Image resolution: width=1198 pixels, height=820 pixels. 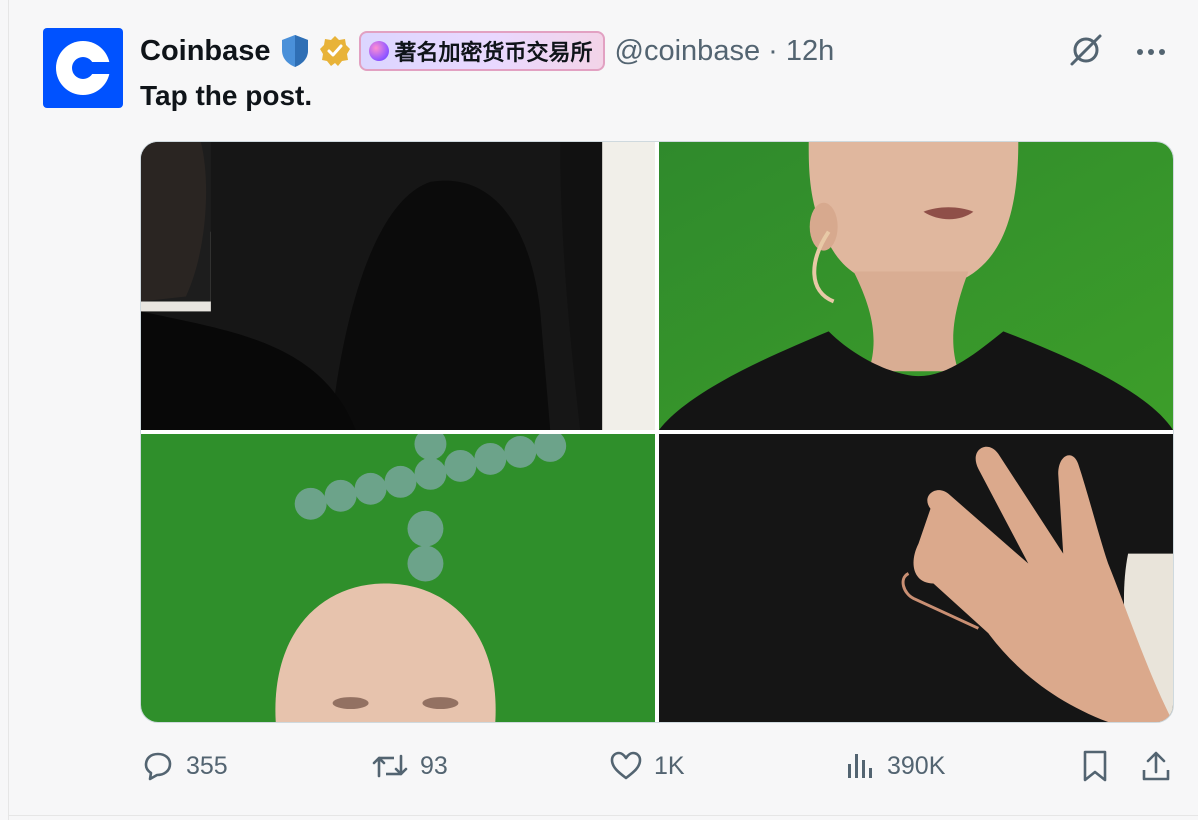 I want to click on author-name: Coinbase, so click(x=205, y=51).